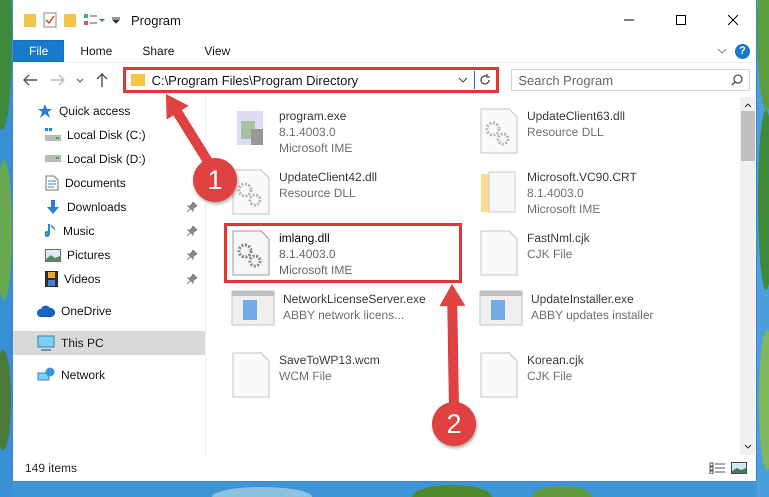  Describe the element at coordinates (51, 231) in the screenshot. I see `music-note-icon` at that location.